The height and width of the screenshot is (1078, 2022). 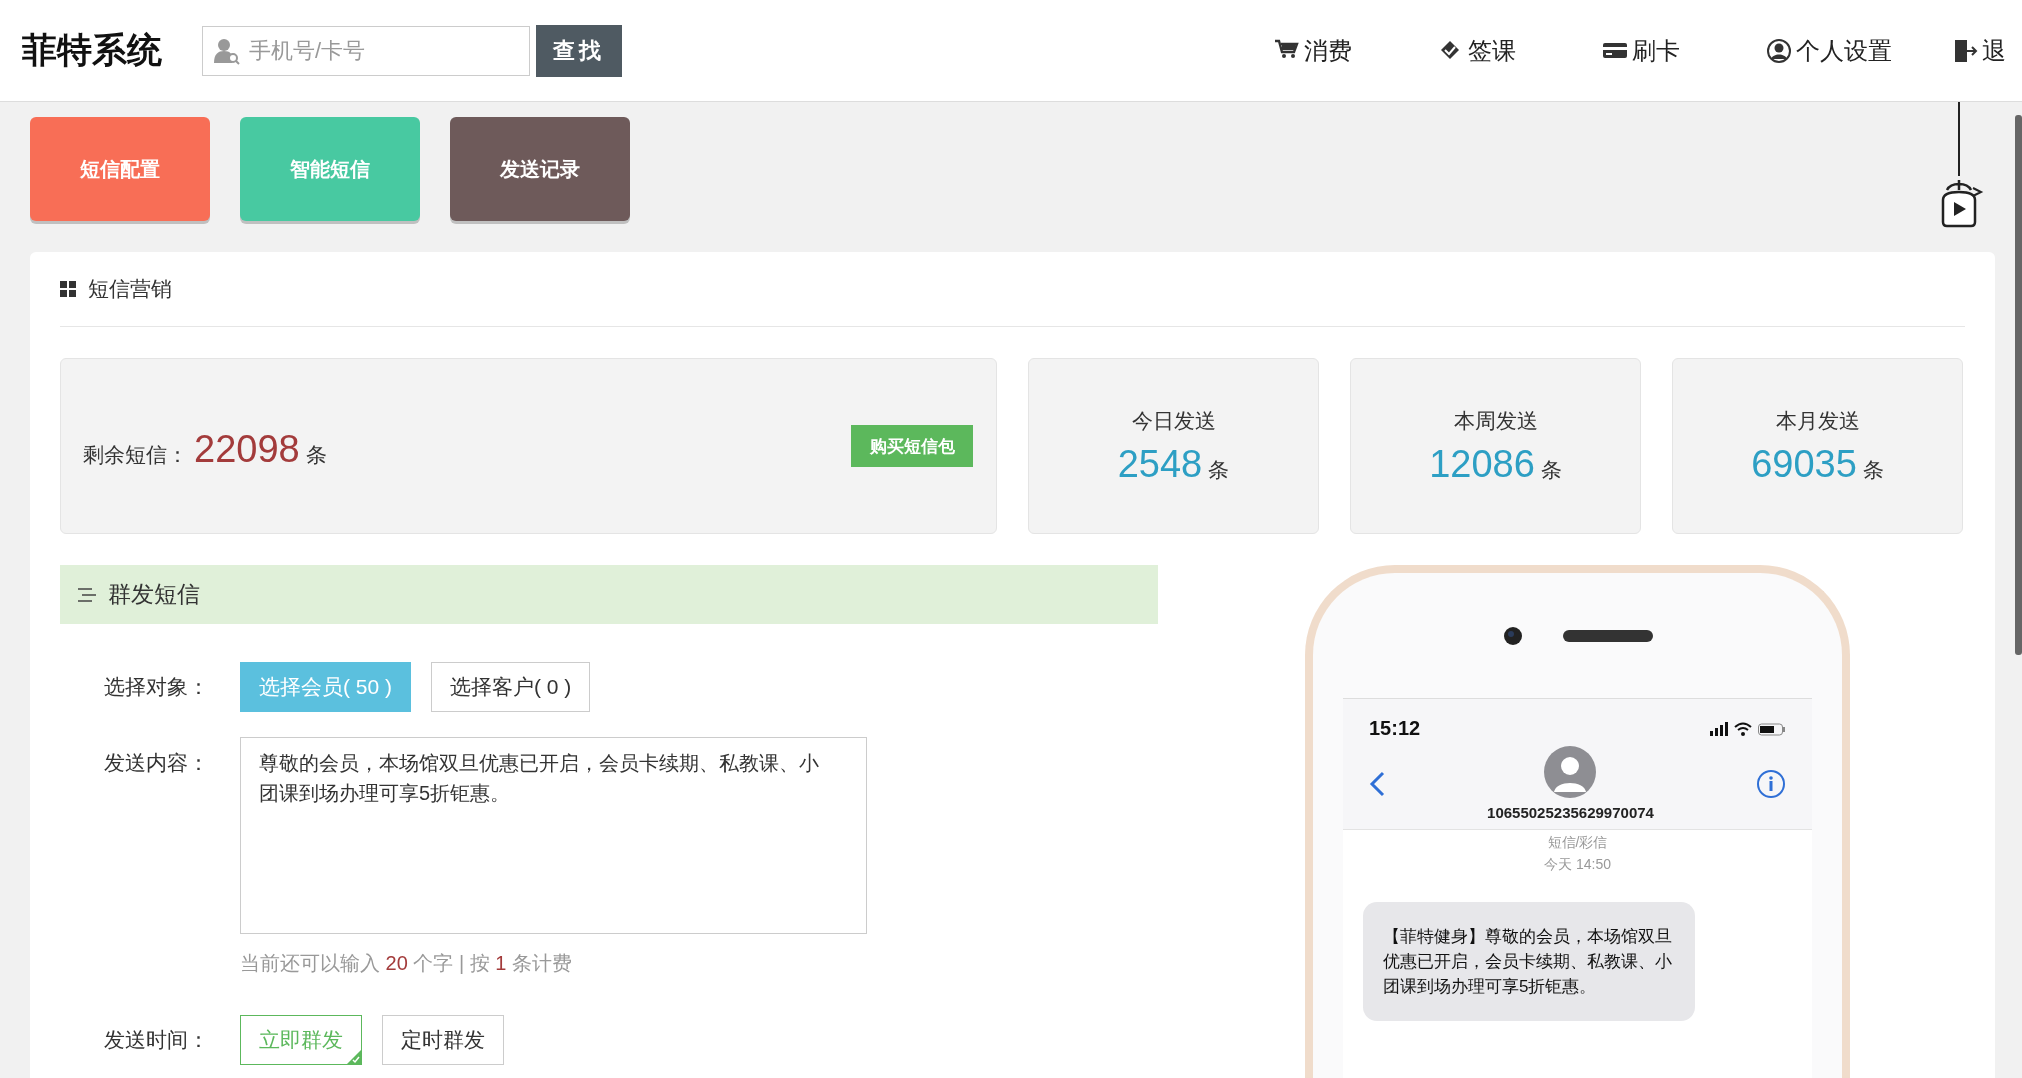 What do you see at coordinates (511, 687) in the screenshot?
I see `option-button: 选择客户( 0 )` at bounding box center [511, 687].